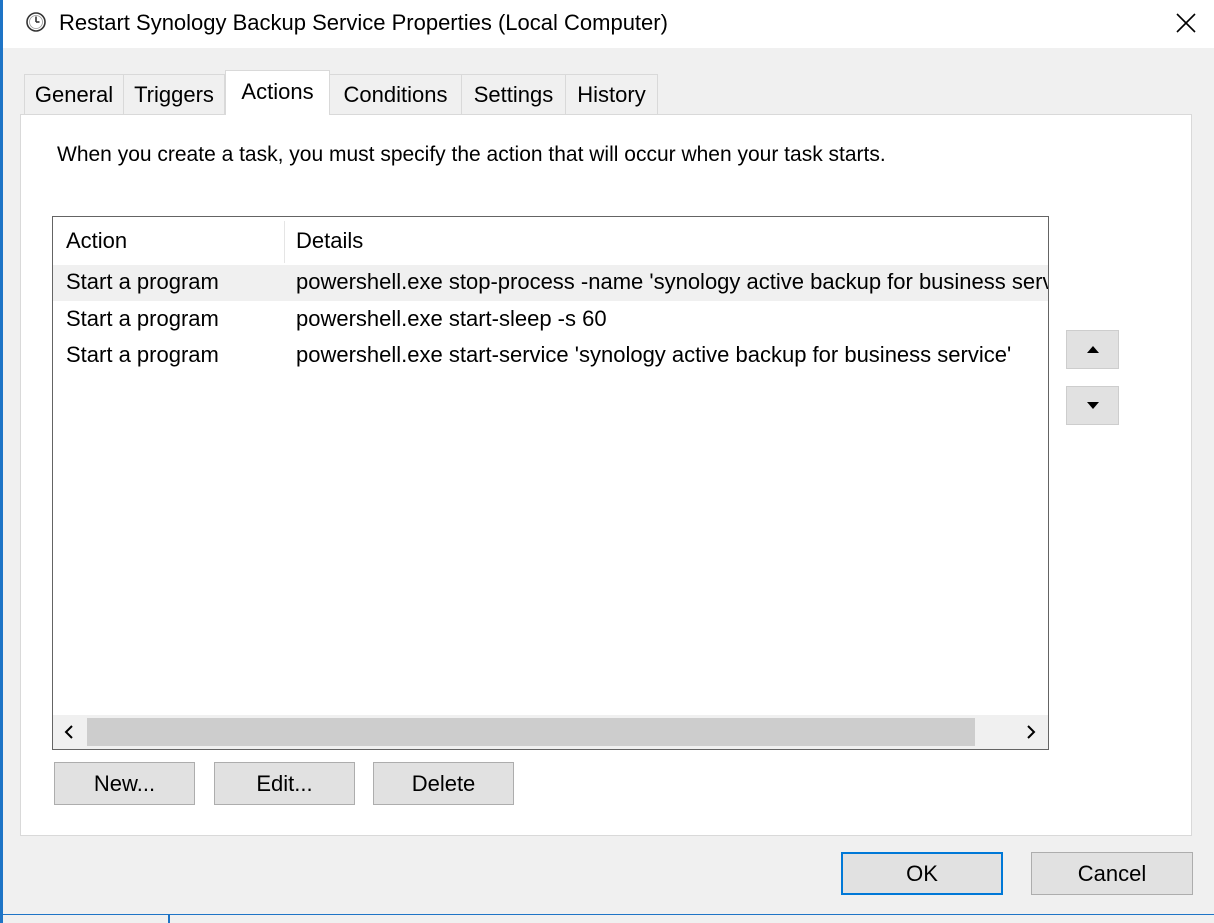 Image resolution: width=1214 pixels, height=923 pixels. Describe the element at coordinates (531, 732) in the screenshot. I see `scrollbar-thumb` at that location.